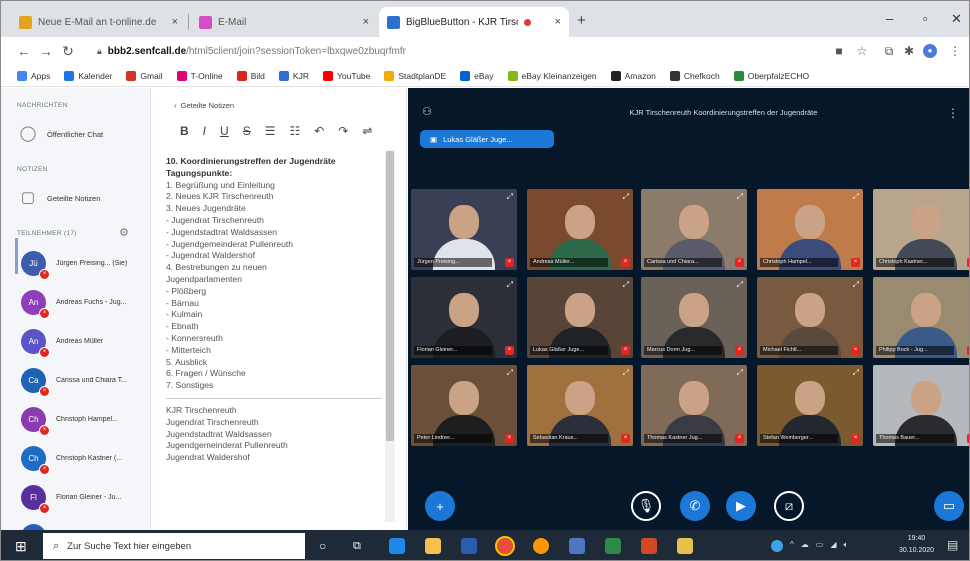 The image size is (970, 561). Describe the element at coordinates (199, 75) in the screenshot. I see `bookmark-t-online: T-Online` at that location.